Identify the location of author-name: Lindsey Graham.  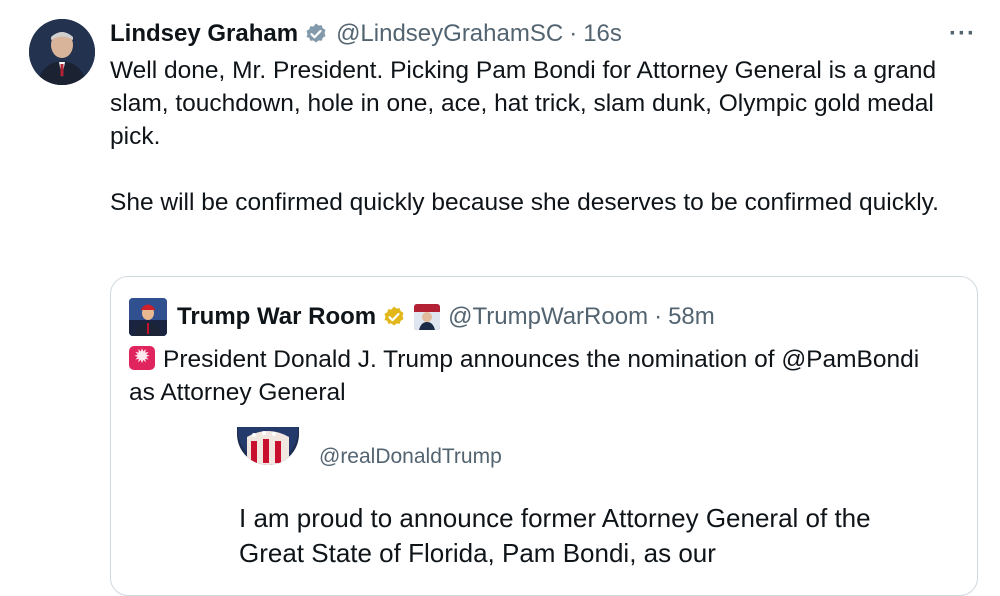
(204, 34).